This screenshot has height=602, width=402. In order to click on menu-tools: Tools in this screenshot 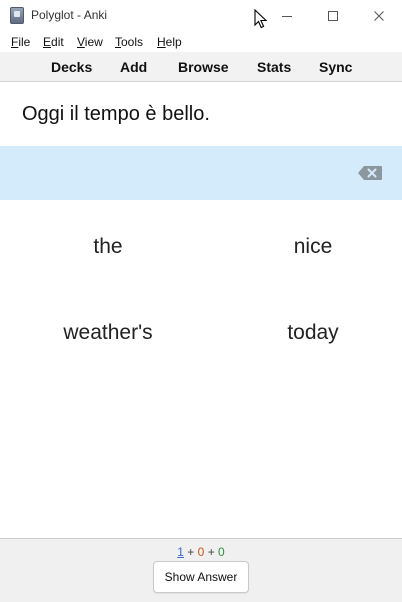, I will do `click(129, 42)`.